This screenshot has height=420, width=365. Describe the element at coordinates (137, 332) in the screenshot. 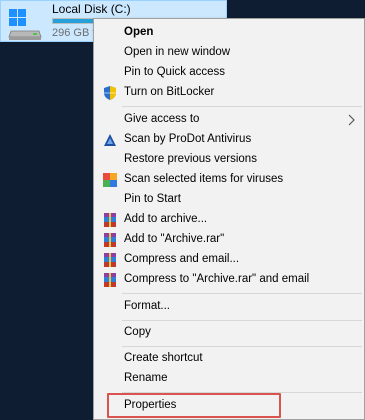

I see `menu-item-label: Copy` at that location.